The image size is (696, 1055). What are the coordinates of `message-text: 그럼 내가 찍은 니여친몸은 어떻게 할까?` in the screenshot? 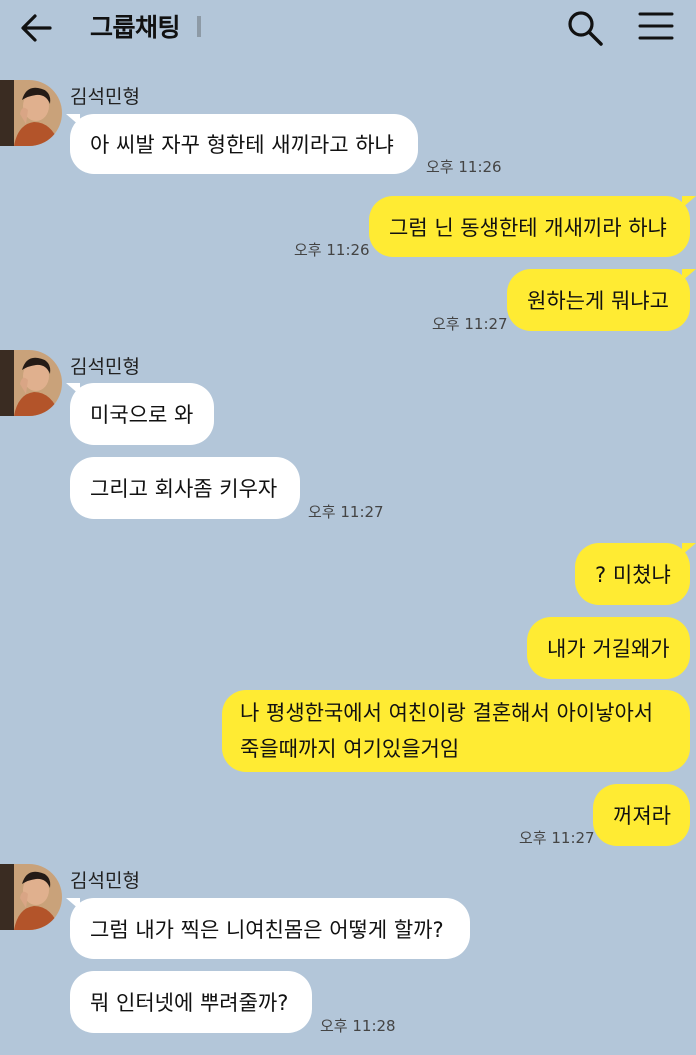 It's located at (267, 929).